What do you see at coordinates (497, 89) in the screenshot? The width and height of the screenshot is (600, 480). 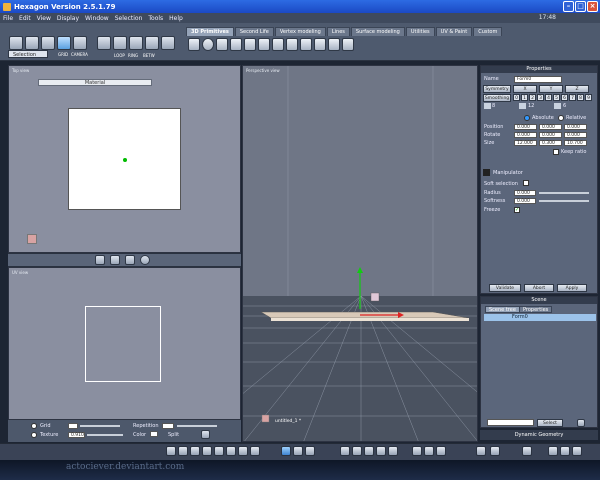 I see `symmetry-button: Symmetry` at bounding box center [497, 89].